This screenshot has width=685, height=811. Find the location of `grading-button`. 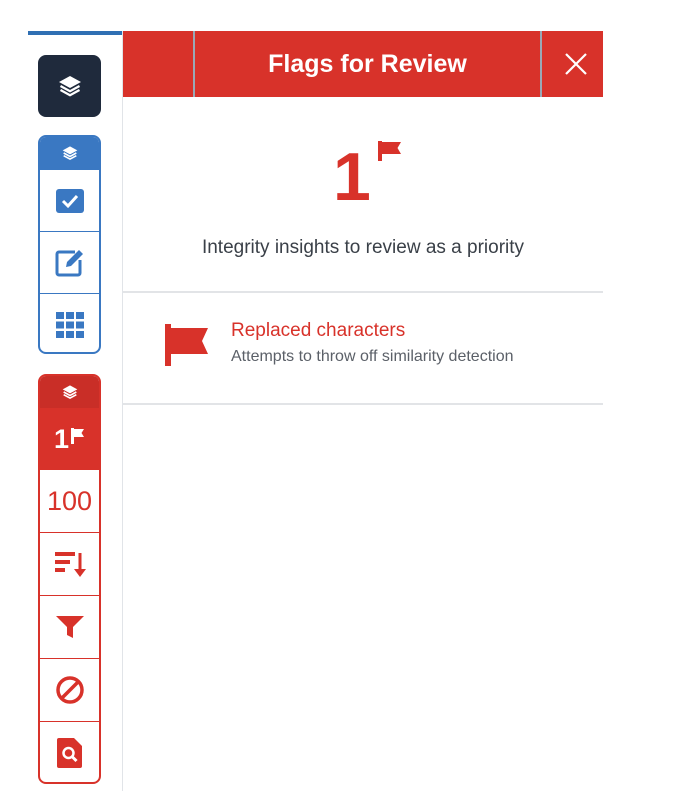

grading-button is located at coordinates (69, 200).